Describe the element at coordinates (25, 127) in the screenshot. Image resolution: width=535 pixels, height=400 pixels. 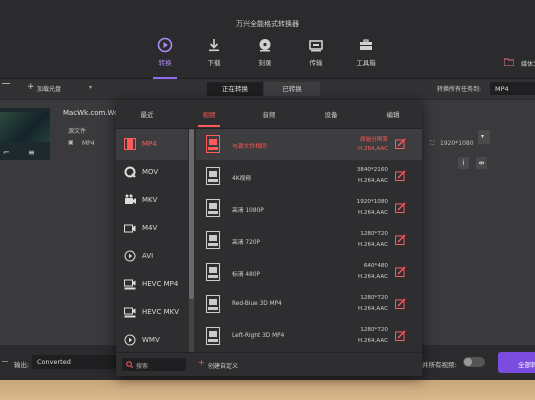
I see `thumbnail-image` at that location.